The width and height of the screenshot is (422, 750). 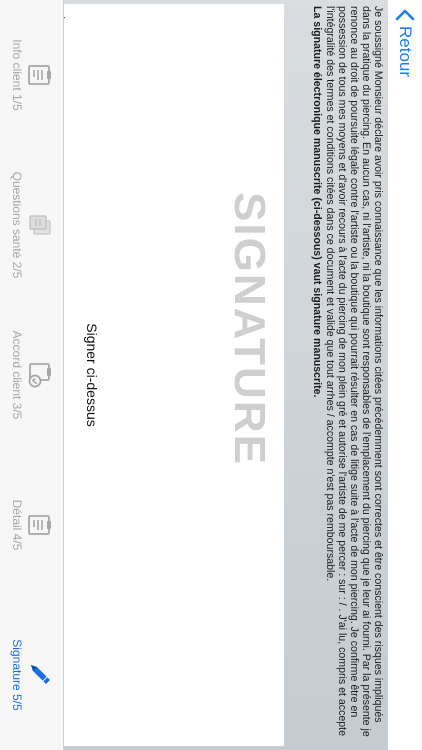 I want to click on back-label: Retour, so click(x=405, y=52).